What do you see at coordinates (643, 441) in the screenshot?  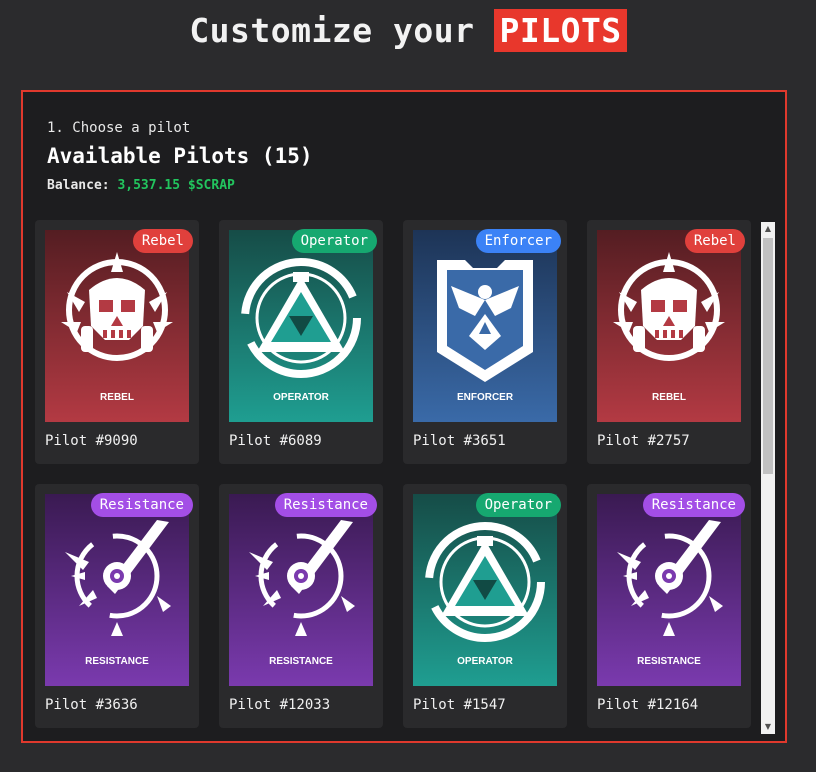 I see `pilot-name: Pilot #2757` at bounding box center [643, 441].